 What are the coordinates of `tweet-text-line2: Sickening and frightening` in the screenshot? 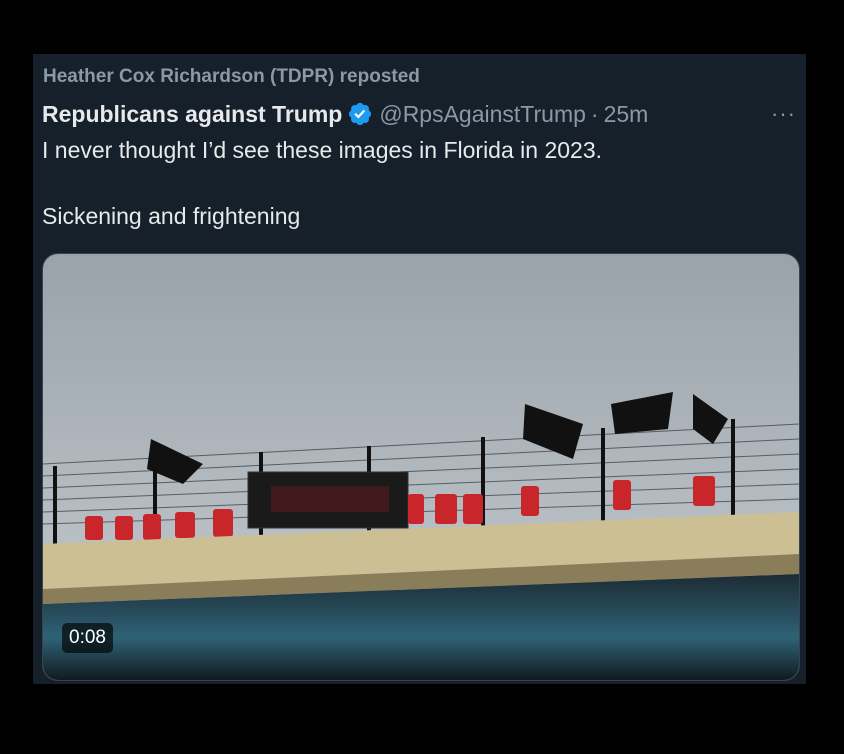 It's located at (171, 216).